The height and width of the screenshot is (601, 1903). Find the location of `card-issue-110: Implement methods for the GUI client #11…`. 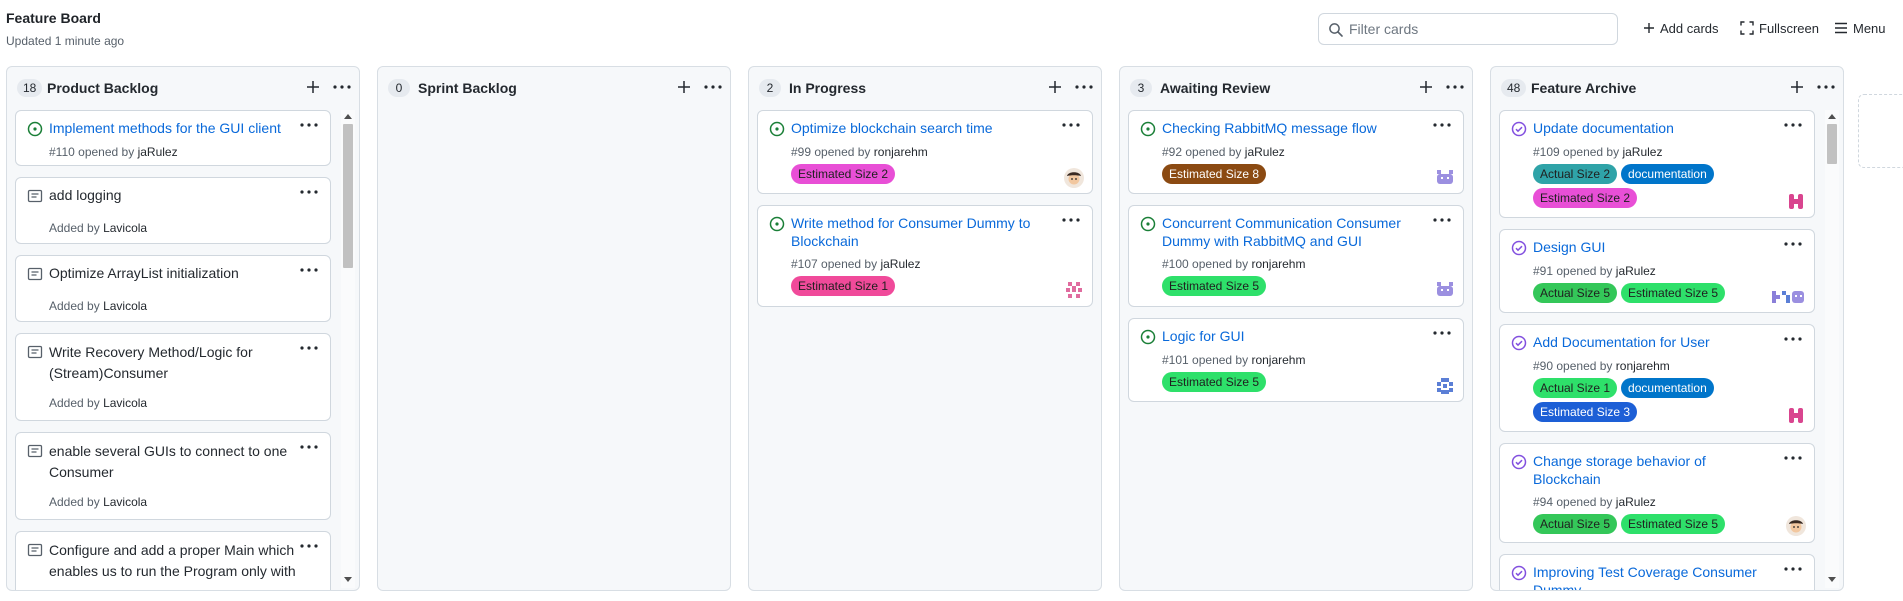

card-issue-110: Implement methods for the GUI client #11… is located at coordinates (173, 138).